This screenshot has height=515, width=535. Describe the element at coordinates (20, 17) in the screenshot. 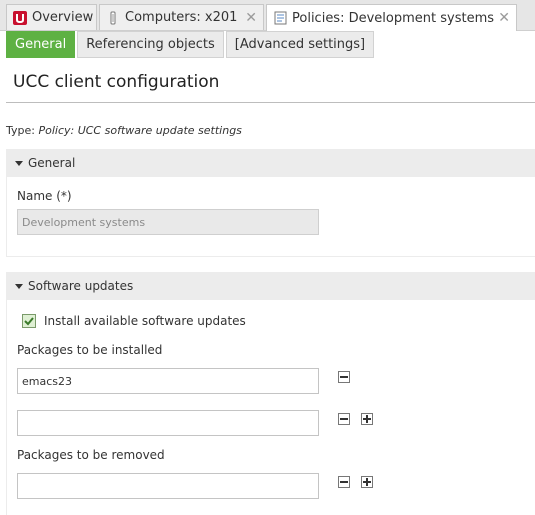

I see `ucs-logo-icon` at that location.